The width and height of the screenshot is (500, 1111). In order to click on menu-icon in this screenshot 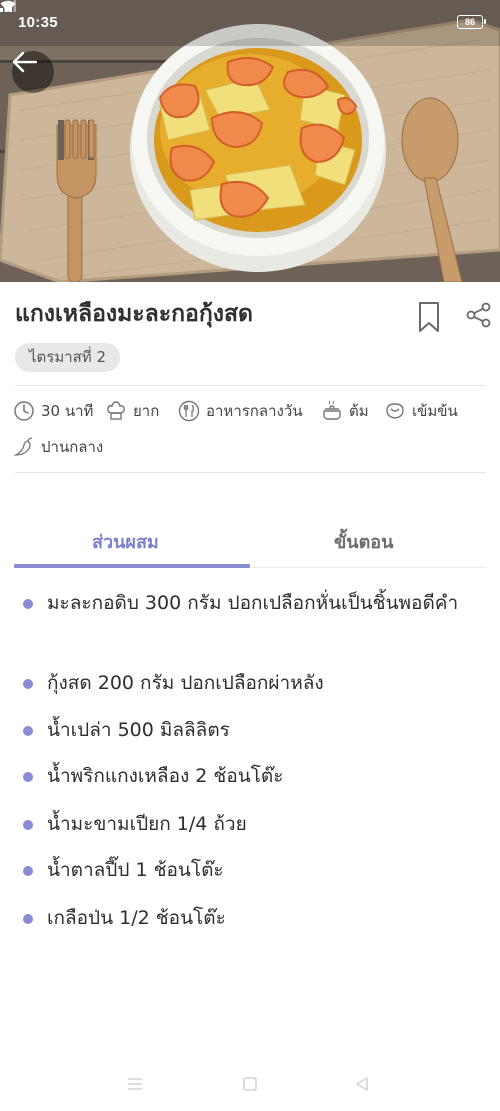, I will do `click(135, 1084)`.